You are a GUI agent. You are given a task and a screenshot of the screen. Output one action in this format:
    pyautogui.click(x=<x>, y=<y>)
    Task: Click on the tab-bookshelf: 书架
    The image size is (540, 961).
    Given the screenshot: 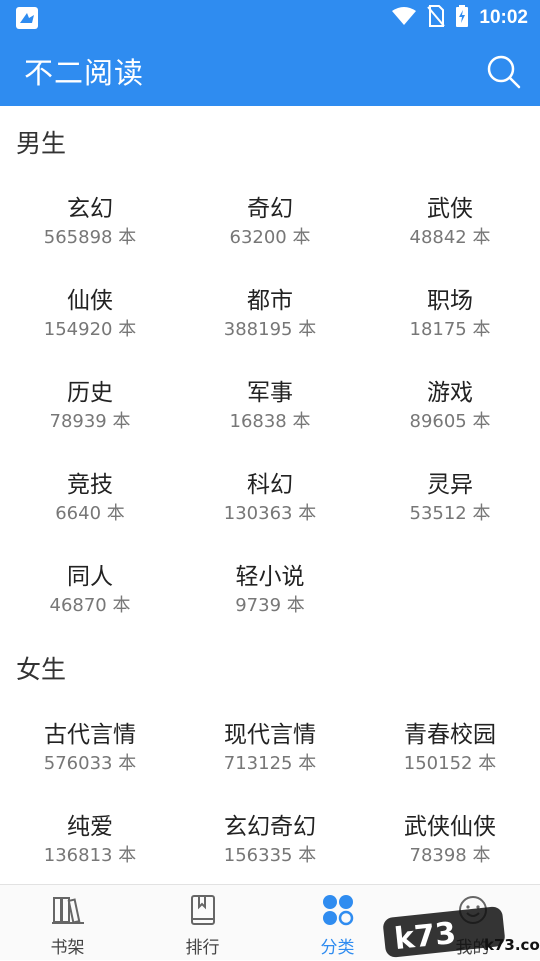 What is the action you would take?
    pyautogui.click(x=67, y=923)
    